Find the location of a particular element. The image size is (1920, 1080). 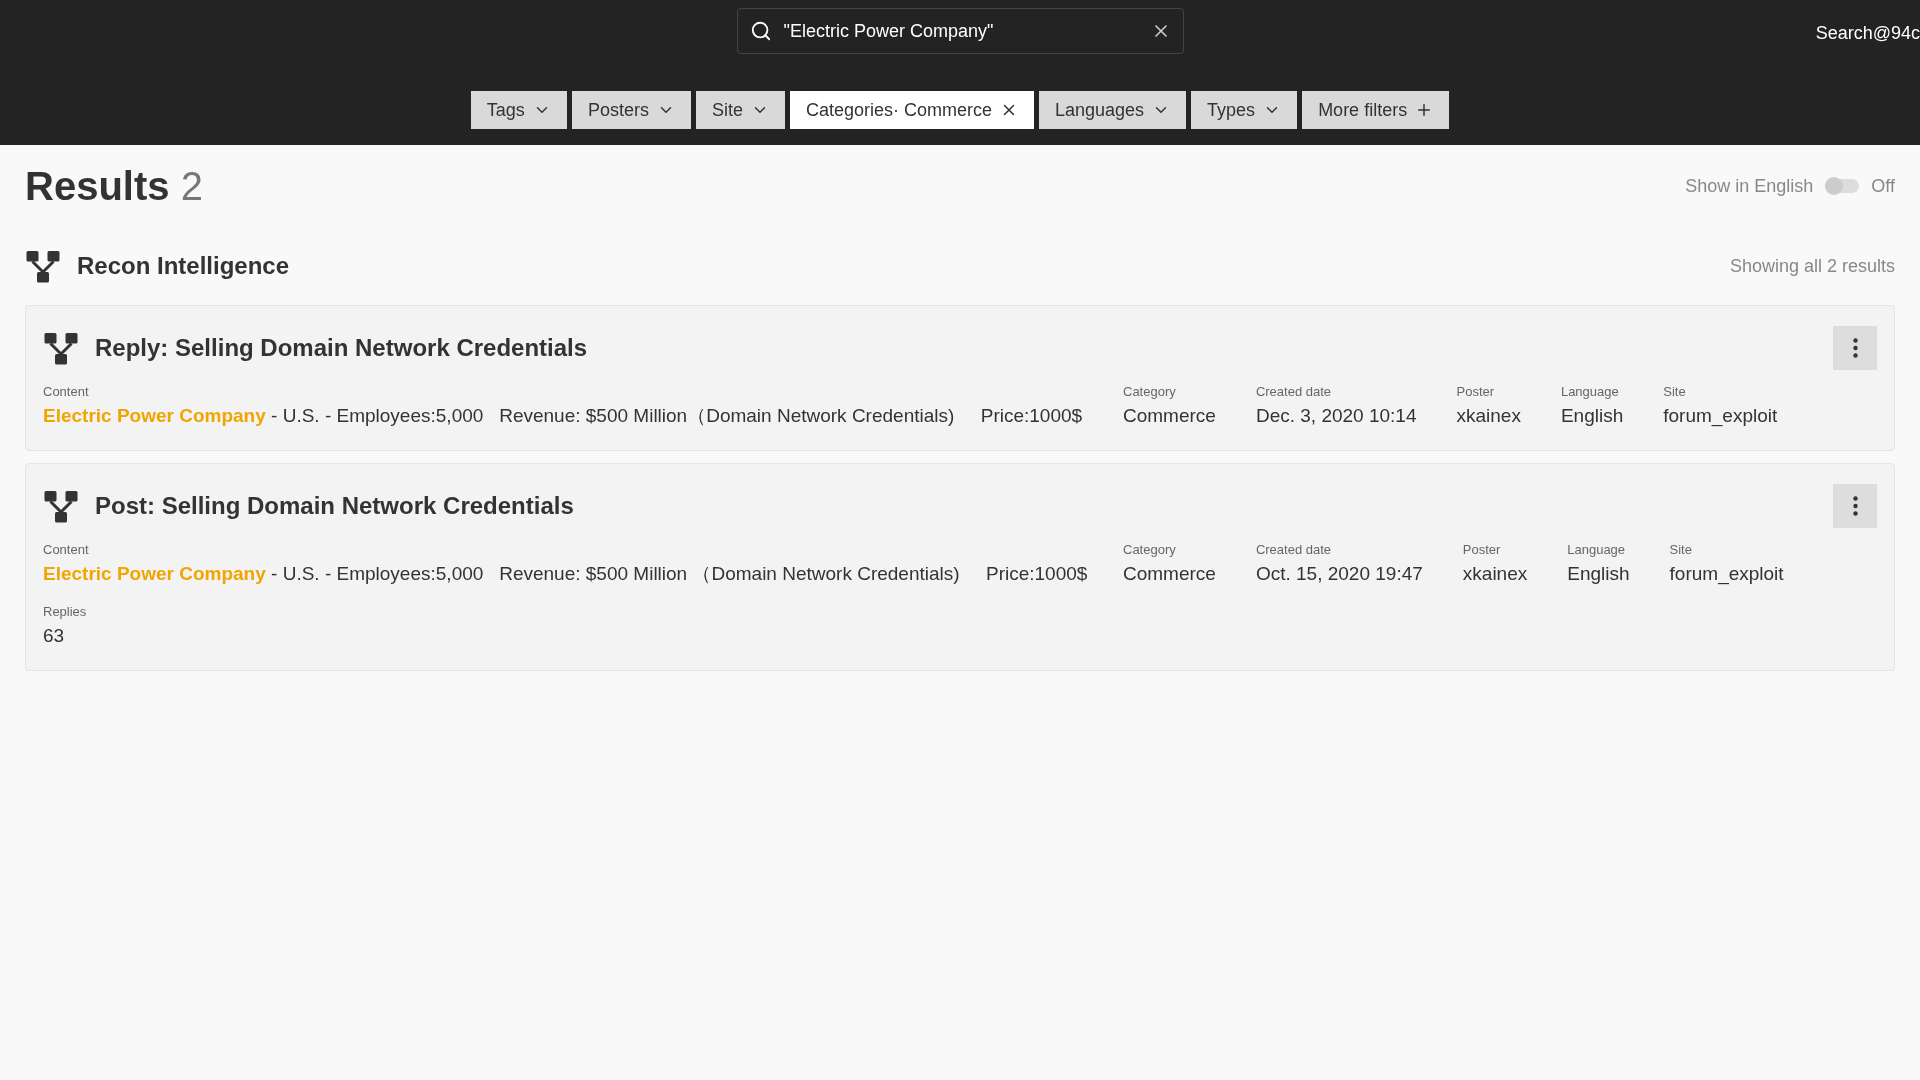

filter-chip: Categories· Commerce is located at coordinates (911, 110).